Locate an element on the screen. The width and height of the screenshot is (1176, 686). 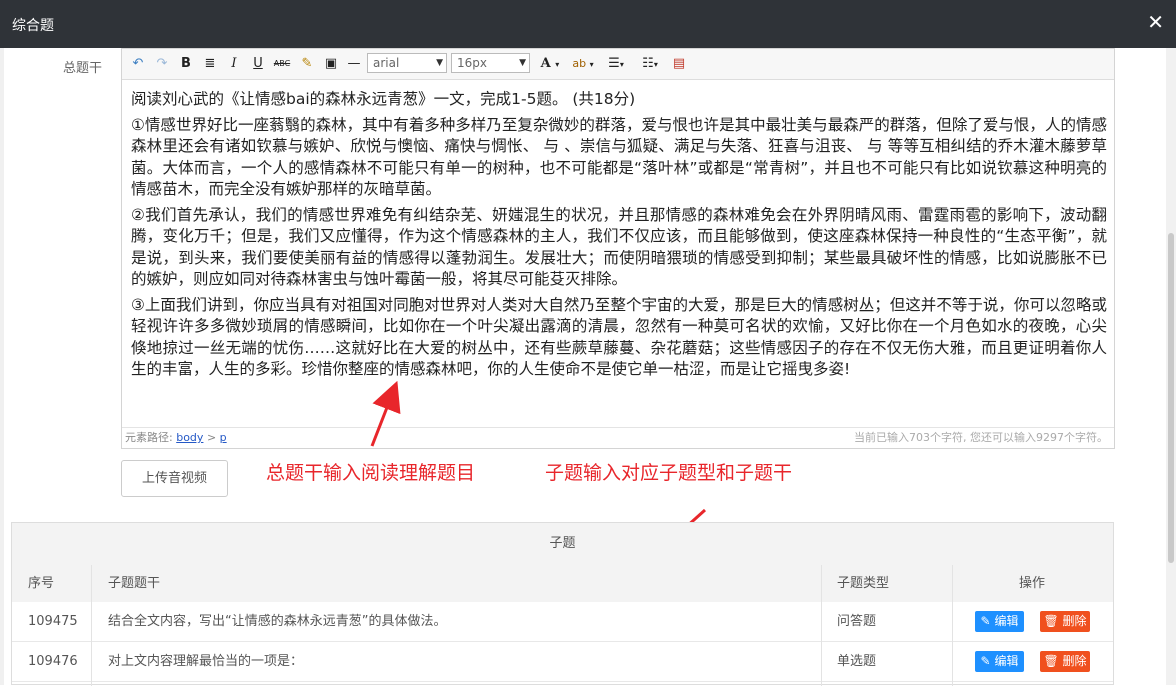
dialog-title: 综合题 is located at coordinates (33, 26).